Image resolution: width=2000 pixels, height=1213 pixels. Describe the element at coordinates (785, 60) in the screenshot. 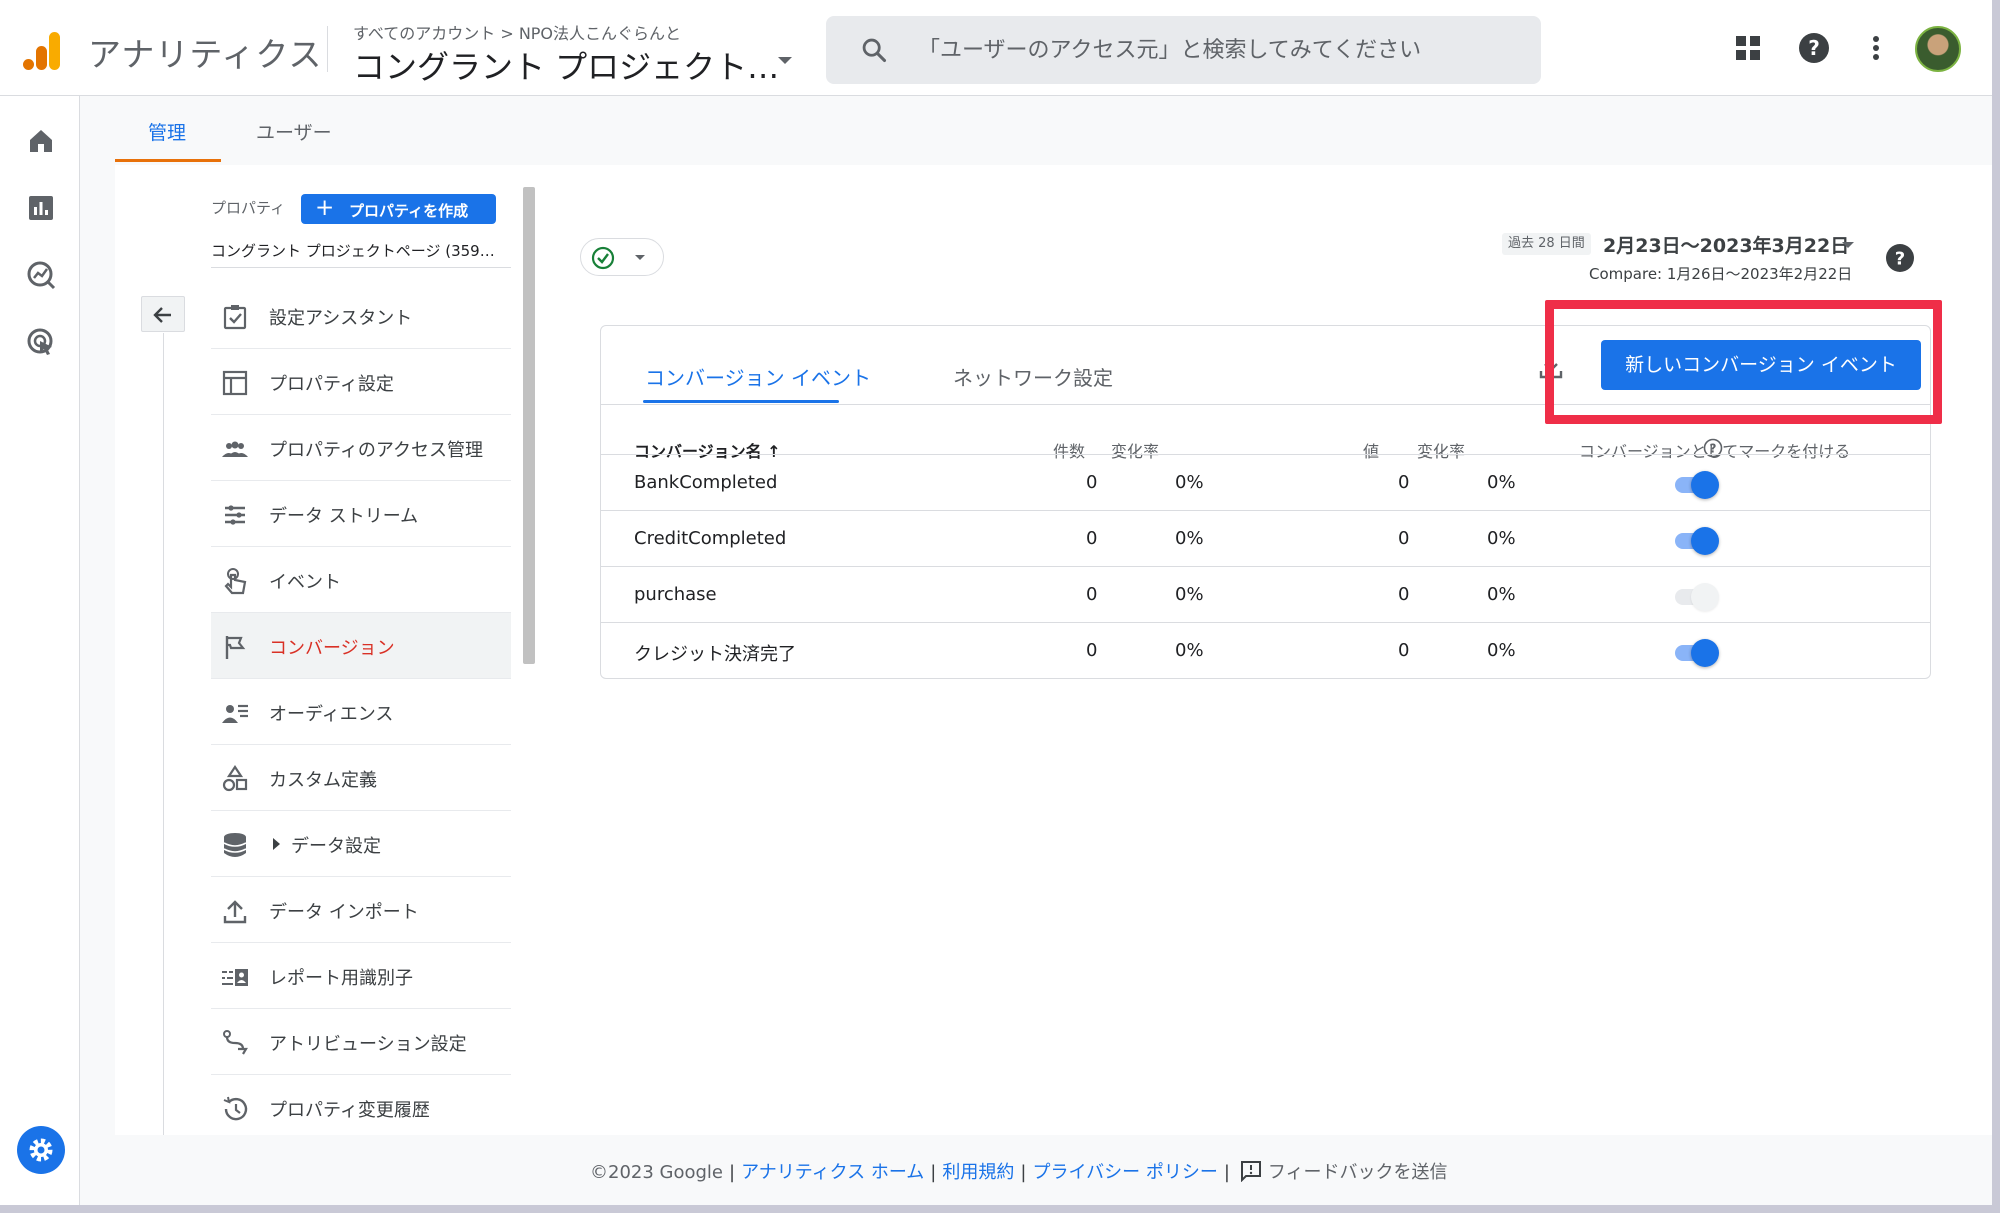

I see `property-dropdown-icon` at that location.